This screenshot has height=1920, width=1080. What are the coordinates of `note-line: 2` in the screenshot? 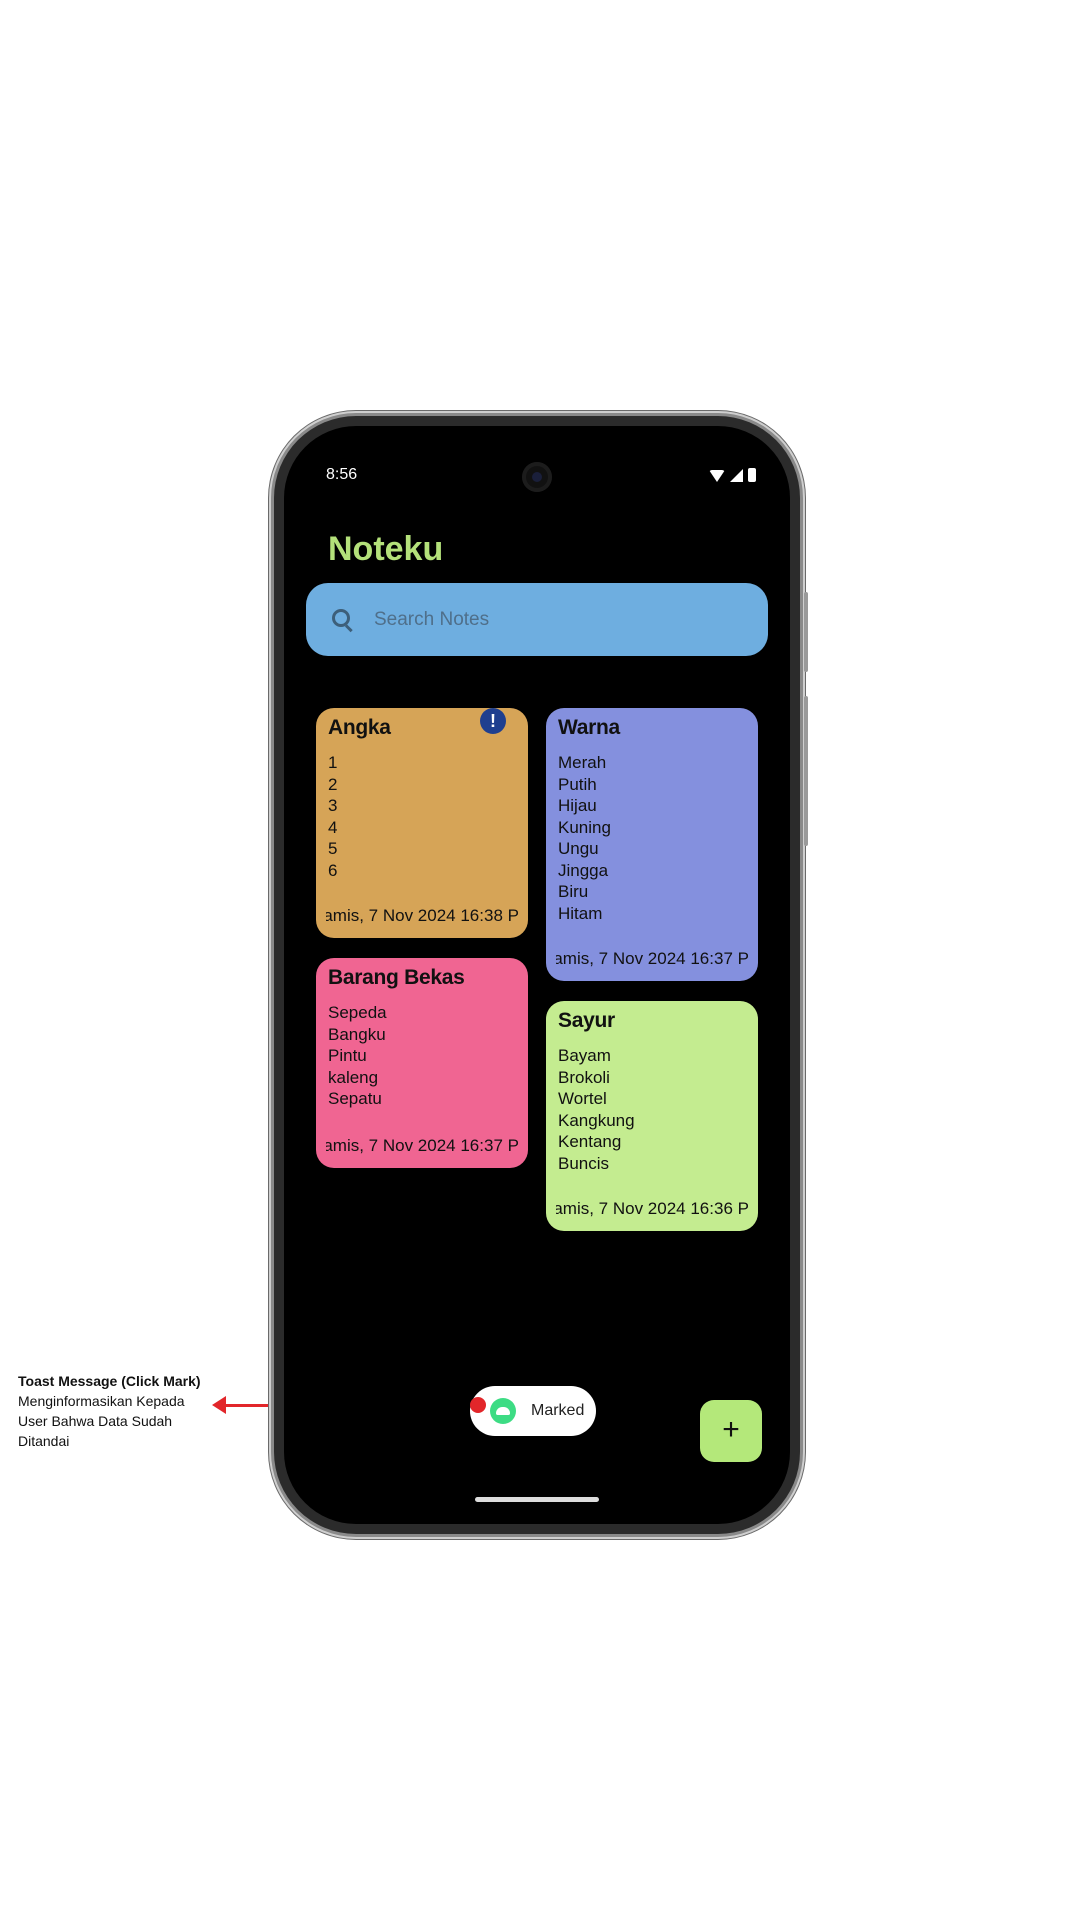 It's located at (333, 784).